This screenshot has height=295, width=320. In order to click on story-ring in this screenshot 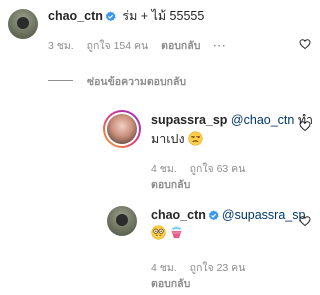, I will do `click(122, 129)`.